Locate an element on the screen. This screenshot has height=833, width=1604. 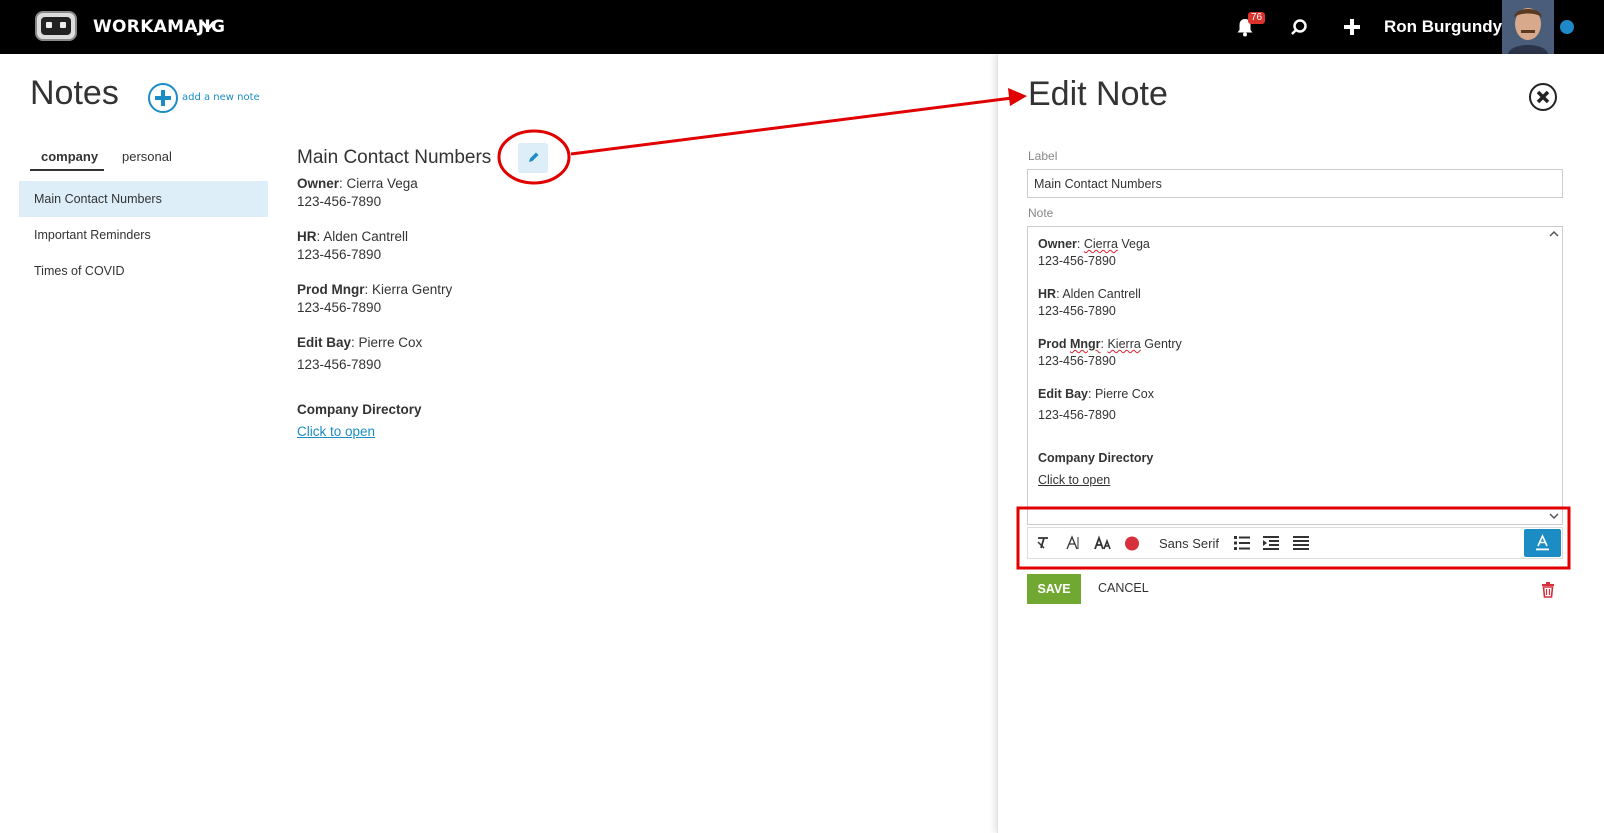
scroll-up-icon is located at coordinates (1554, 234).